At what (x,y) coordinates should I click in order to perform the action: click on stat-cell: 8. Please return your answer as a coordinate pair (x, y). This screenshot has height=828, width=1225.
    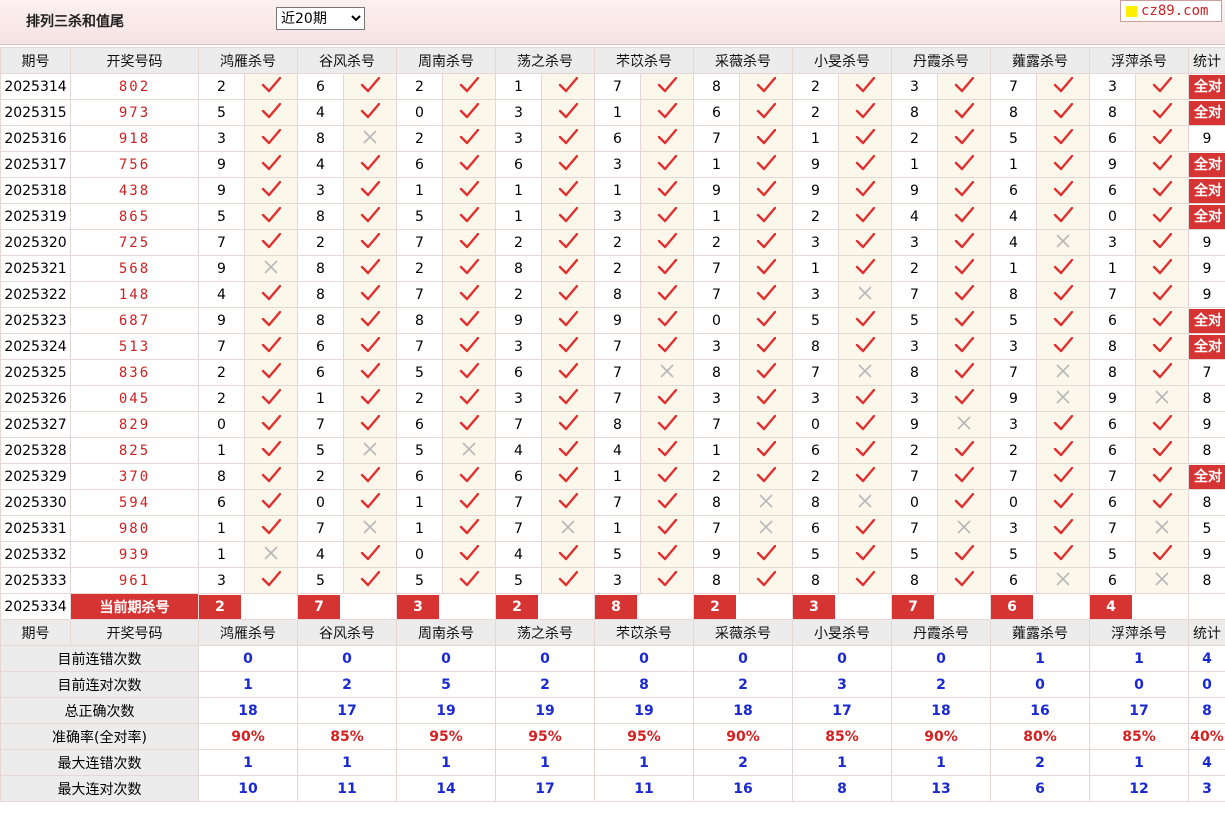
    Looking at the image, I should click on (1206, 398).